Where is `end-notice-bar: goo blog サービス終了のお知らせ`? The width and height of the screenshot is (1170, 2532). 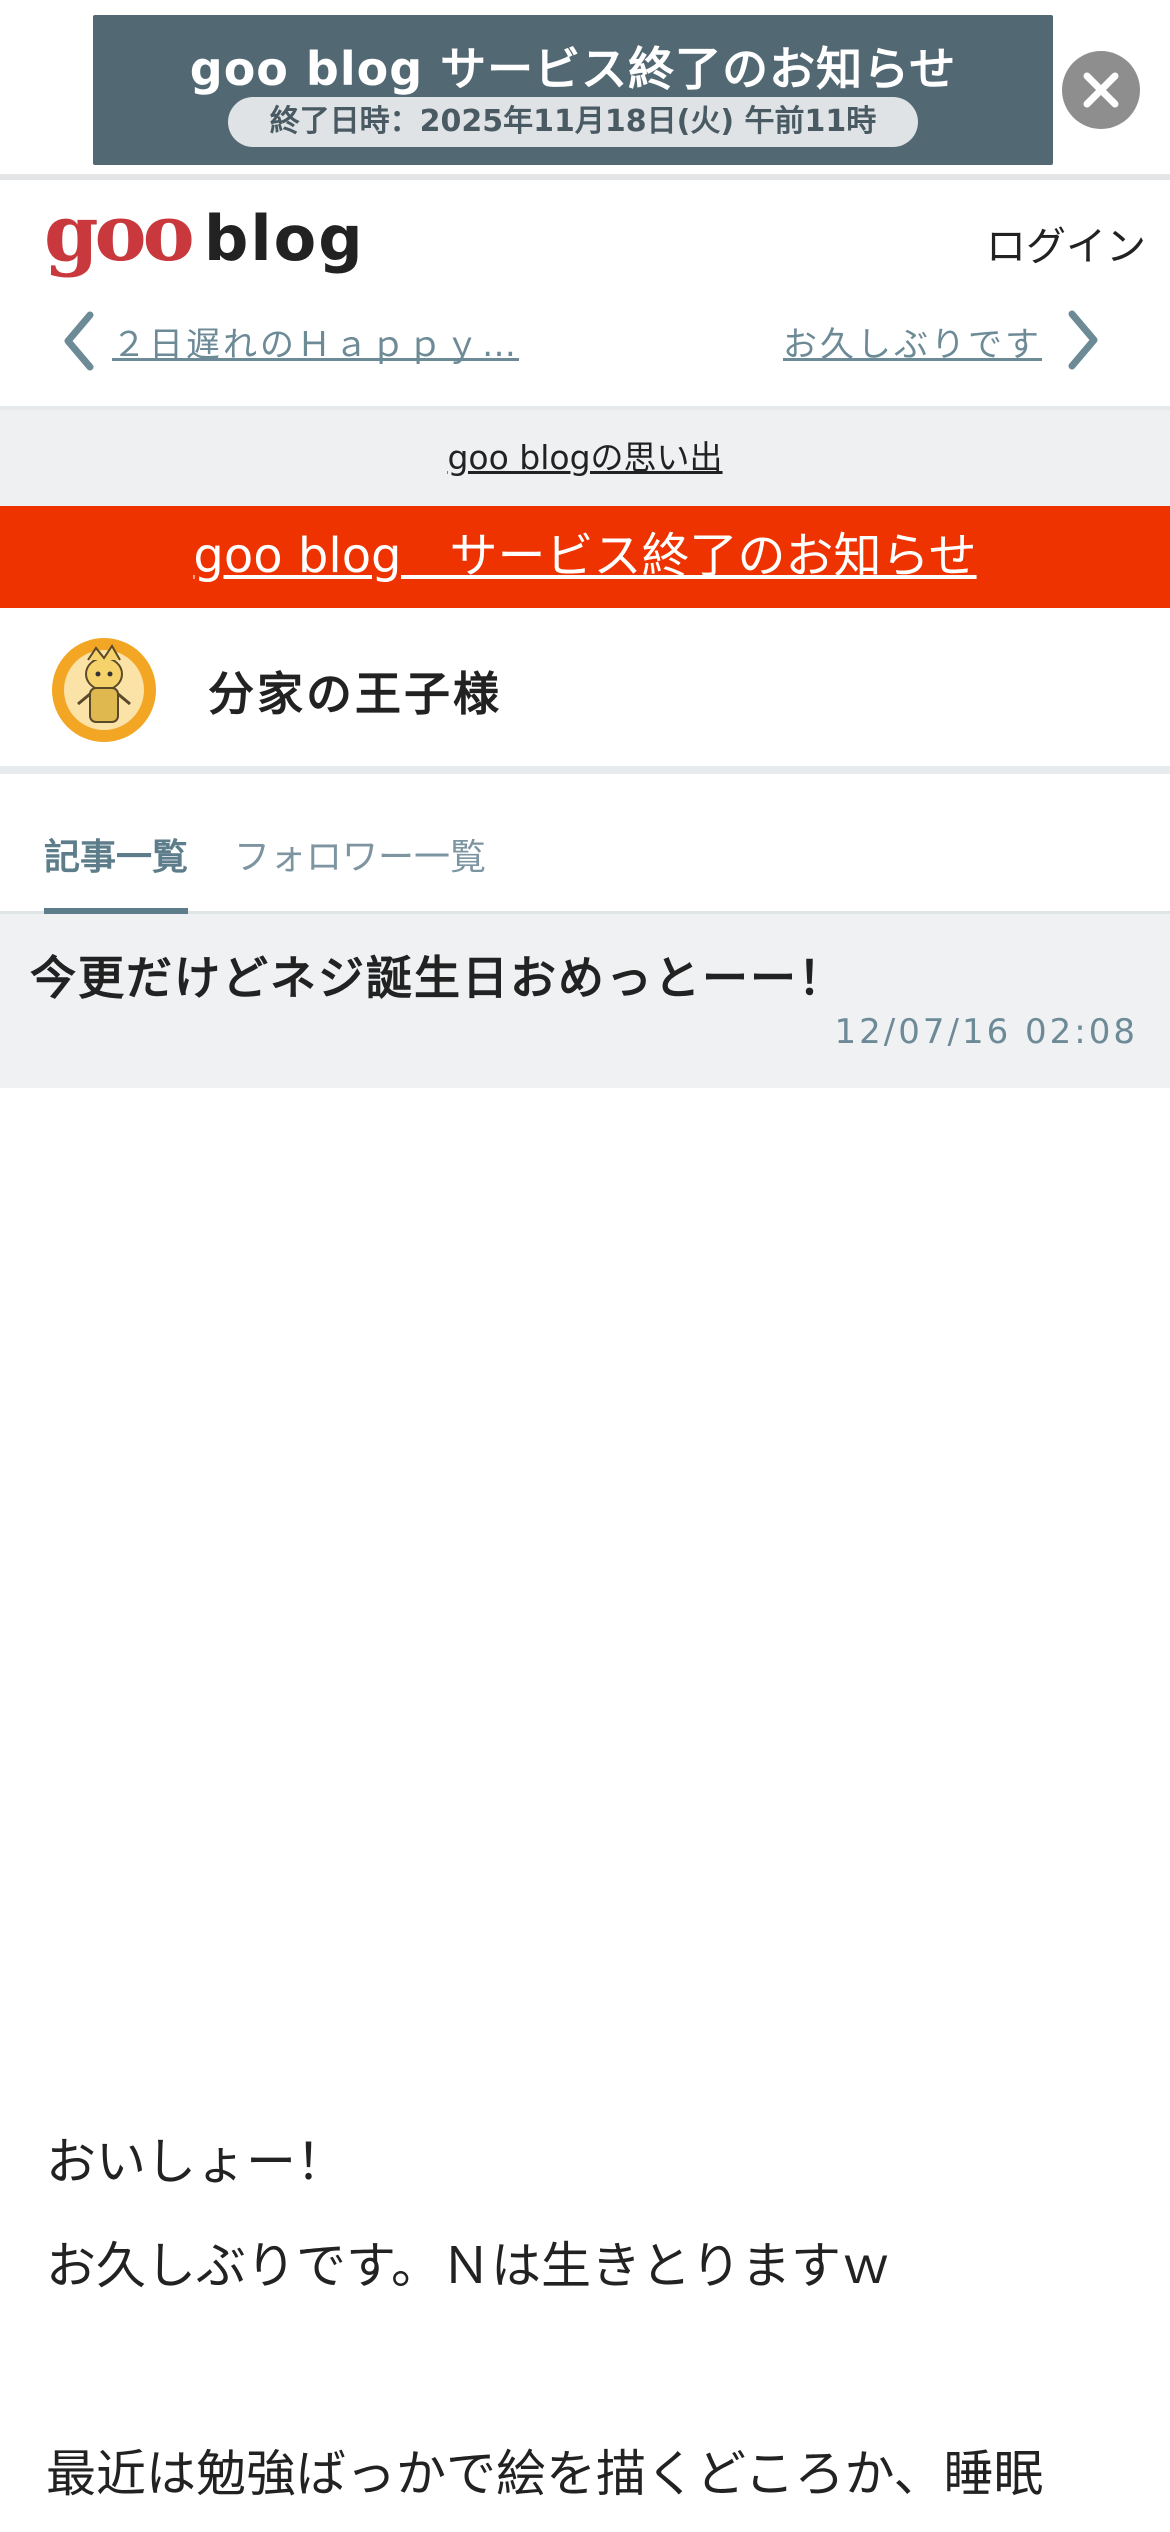 end-notice-bar: goo blog サービス終了のお知らせ is located at coordinates (585, 557).